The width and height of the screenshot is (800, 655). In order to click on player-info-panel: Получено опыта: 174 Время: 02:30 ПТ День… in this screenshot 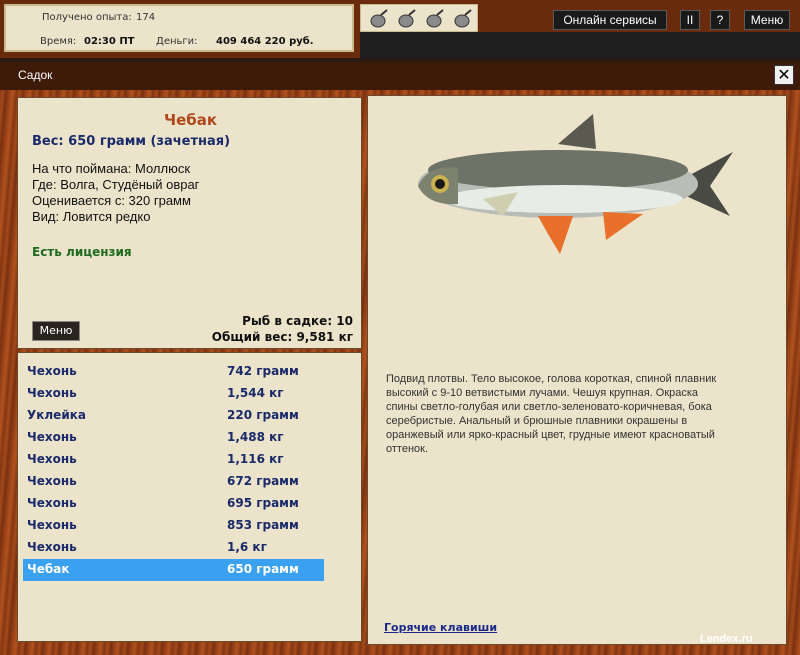, I will do `click(179, 28)`.